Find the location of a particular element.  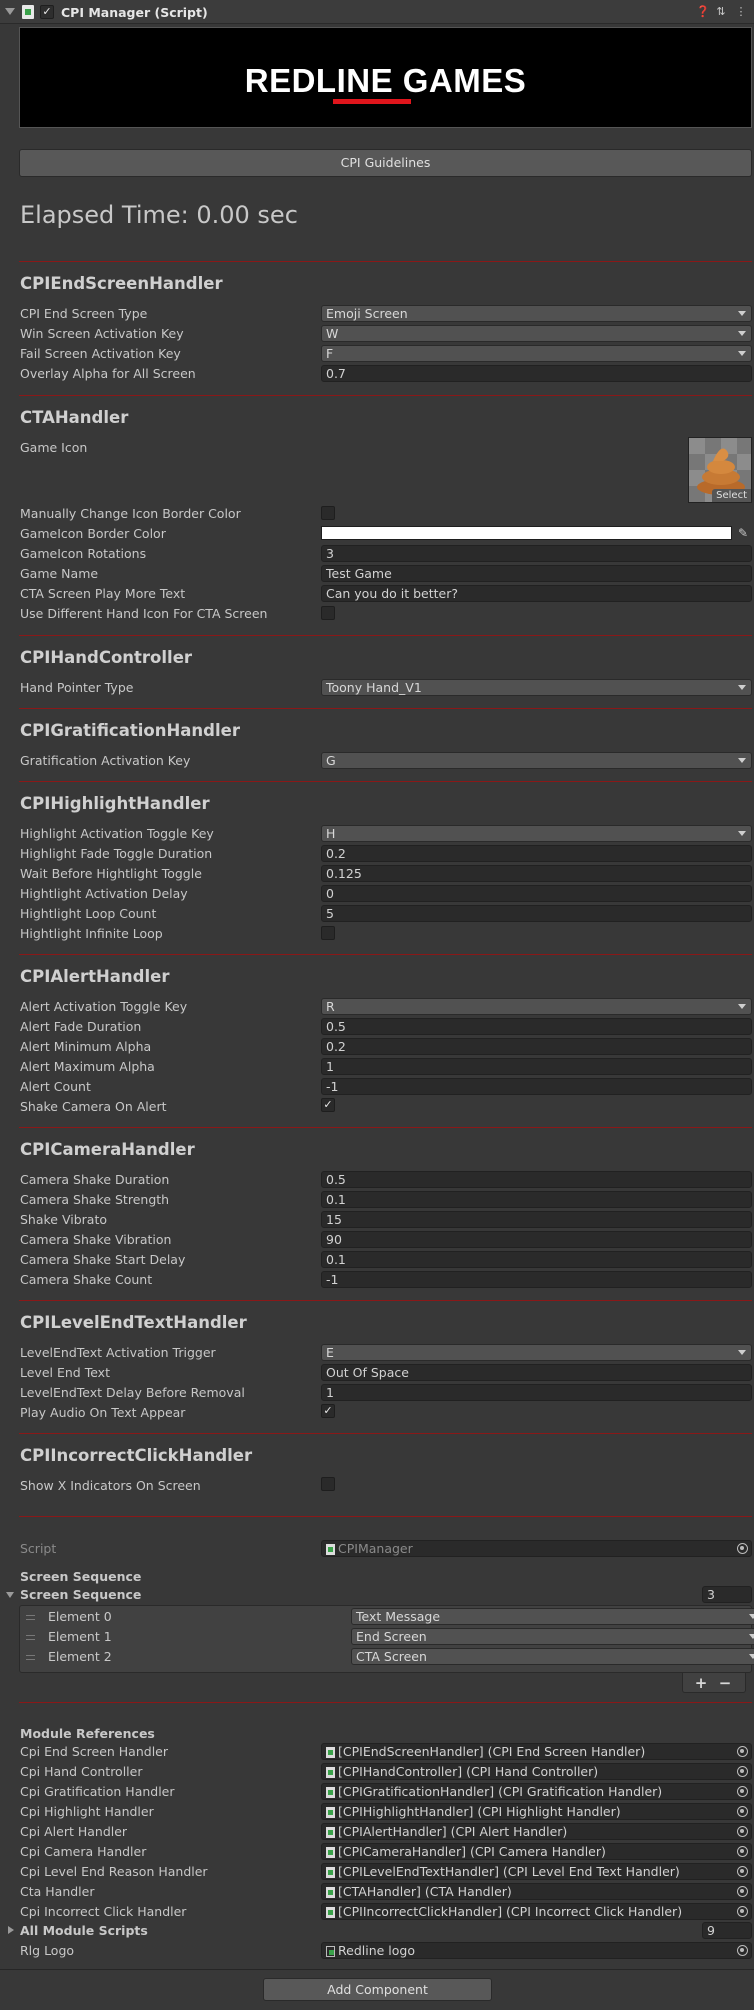

camera-strength-label: Camera Shake Strength is located at coordinates (95, 1199).